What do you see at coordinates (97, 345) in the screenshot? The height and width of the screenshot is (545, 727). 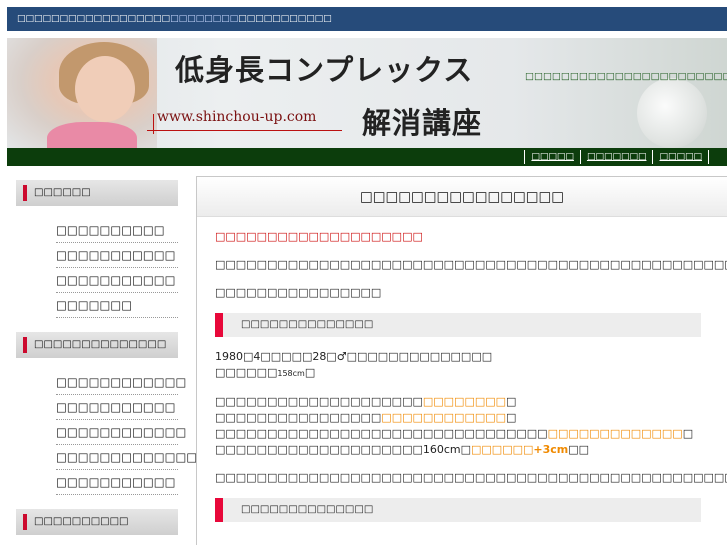 I see `sidebar-section-title-2: □□□□□□□□□□□□□□` at bounding box center [97, 345].